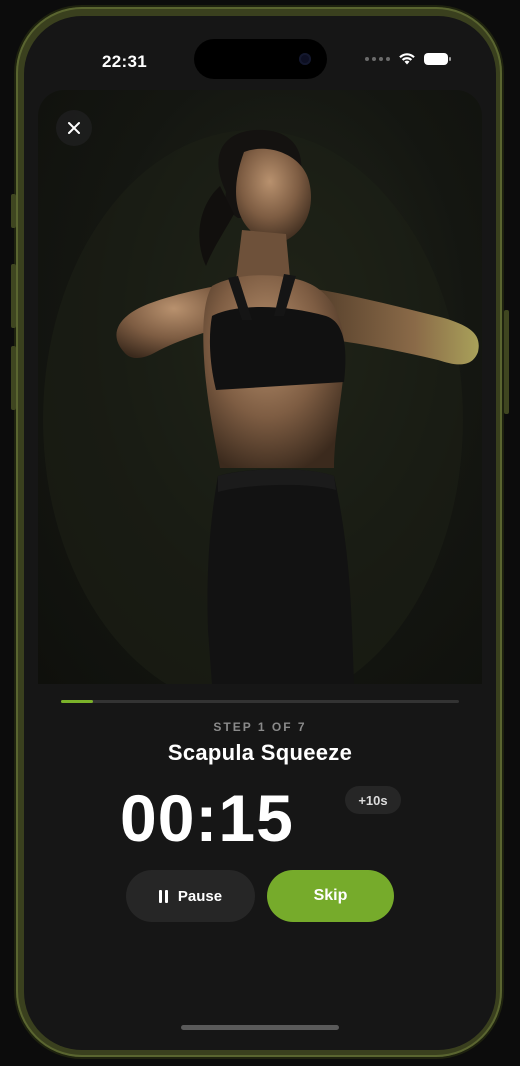  Describe the element at coordinates (377, 58) in the screenshot. I see `cellular-dots-icon` at that location.